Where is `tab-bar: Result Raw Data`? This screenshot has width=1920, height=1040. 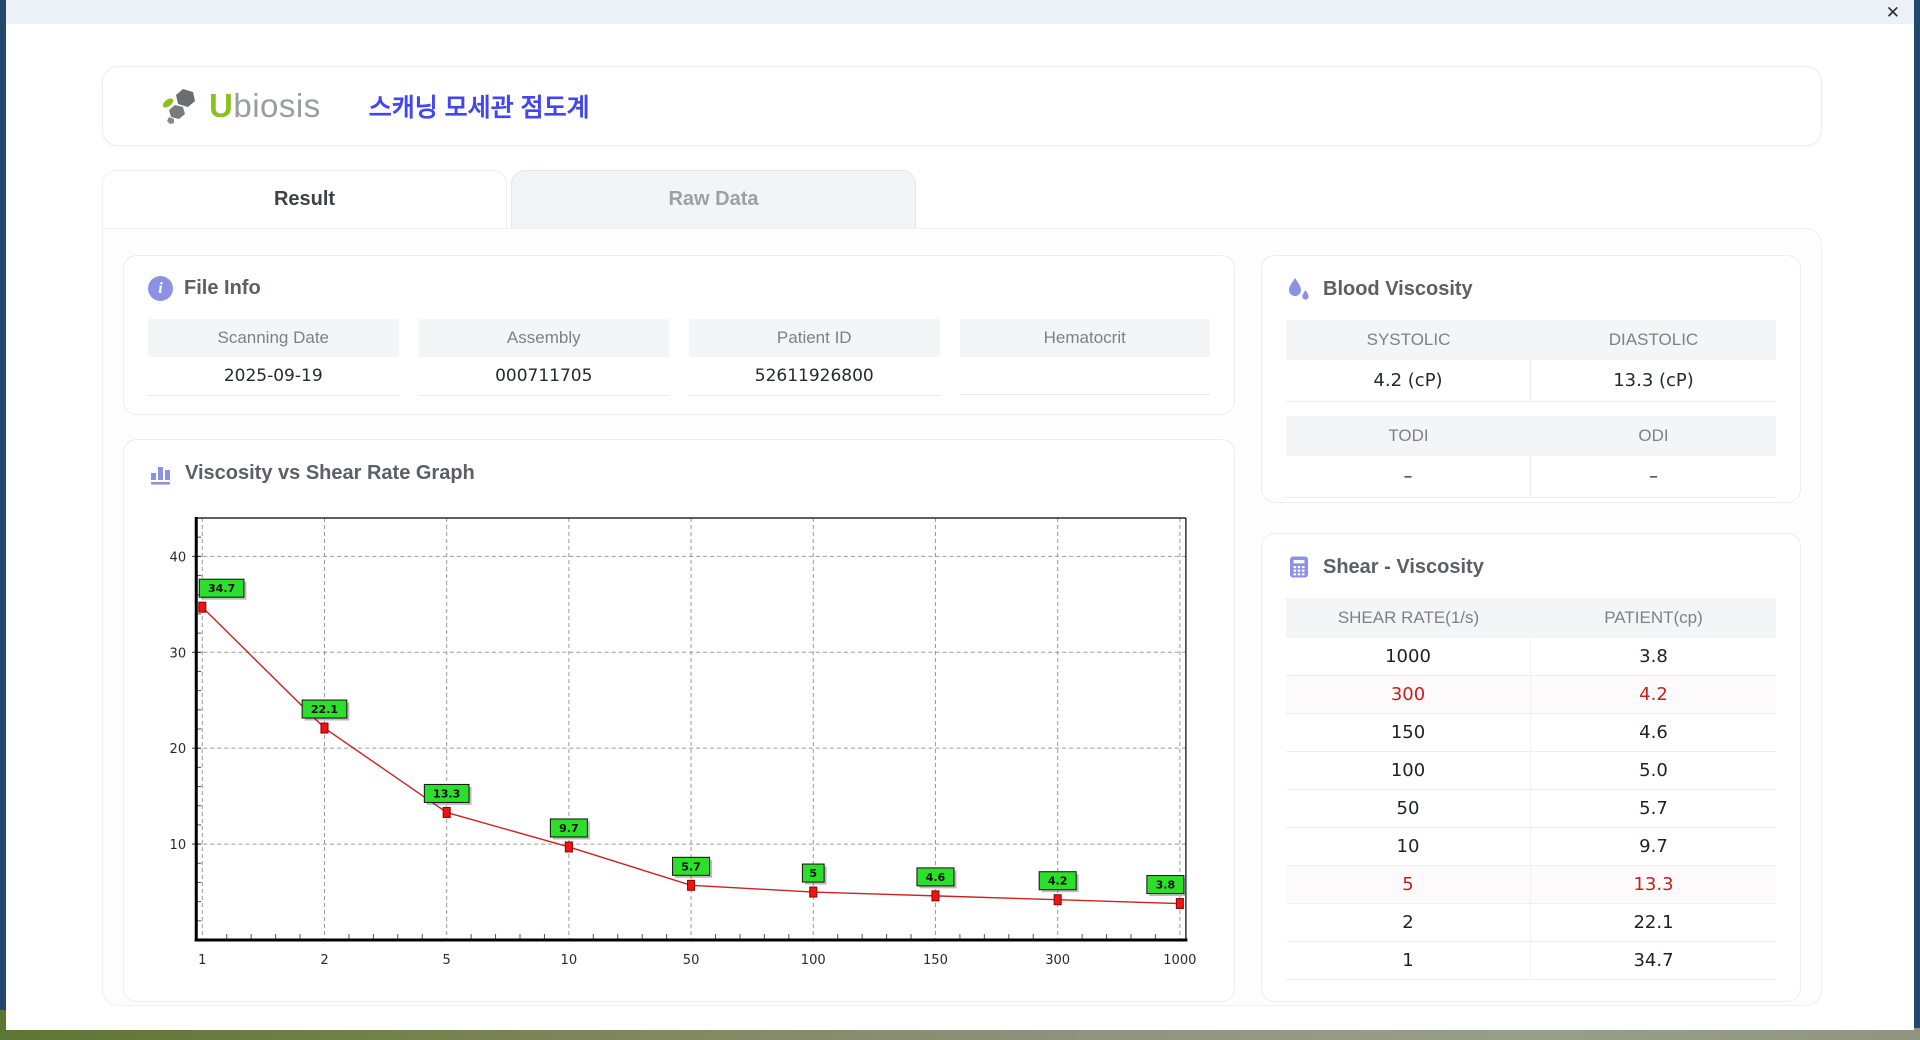 tab-bar: Result Raw Data is located at coordinates (962, 199).